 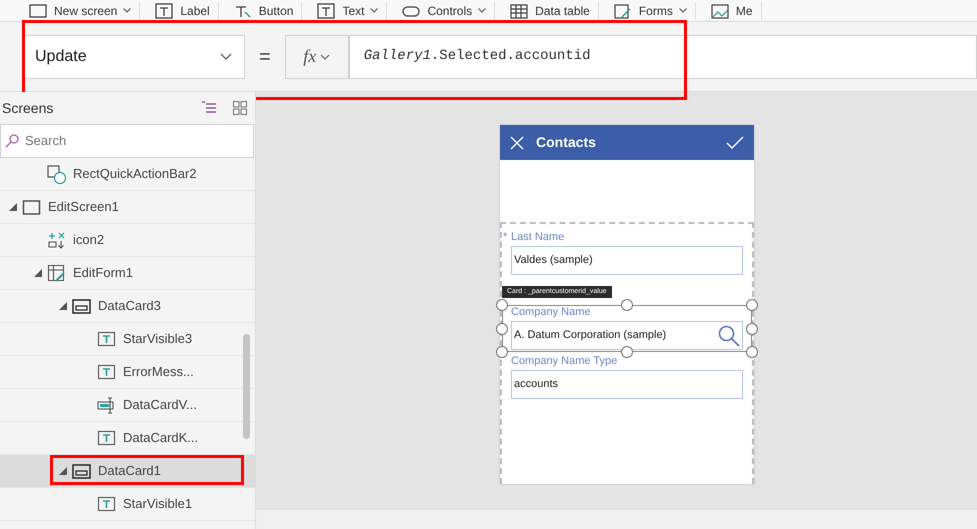 What do you see at coordinates (564, 361) in the screenshot?
I see `field-label: Company Name Type` at bounding box center [564, 361].